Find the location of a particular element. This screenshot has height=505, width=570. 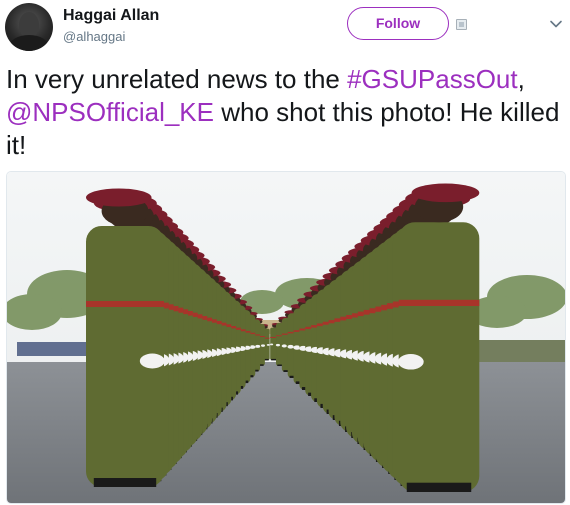

author-handle: @alhaggai is located at coordinates (94, 36).